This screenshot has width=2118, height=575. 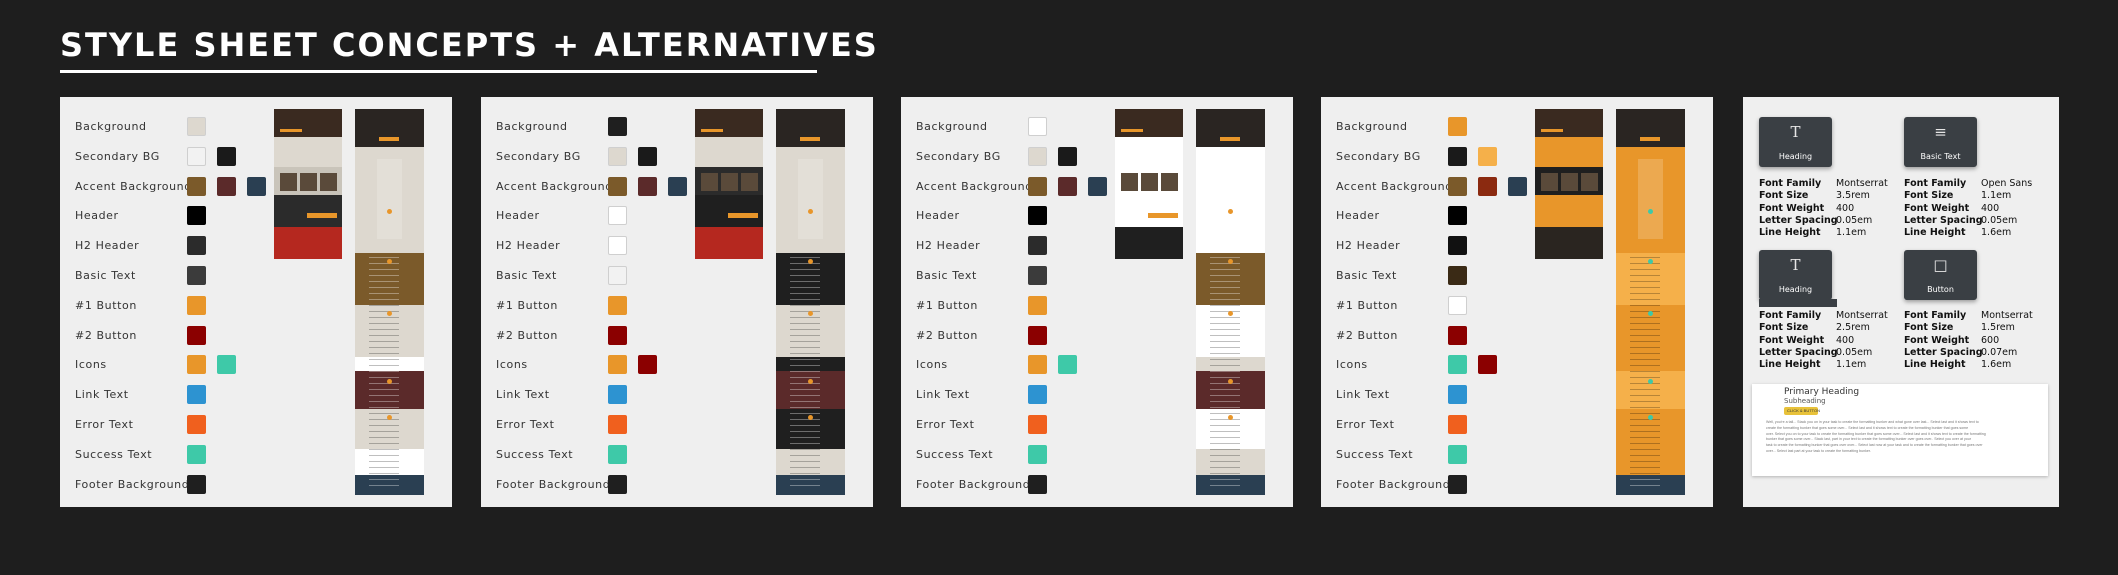 I want to click on swatch-label: Icons, so click(x=1352, y=365).